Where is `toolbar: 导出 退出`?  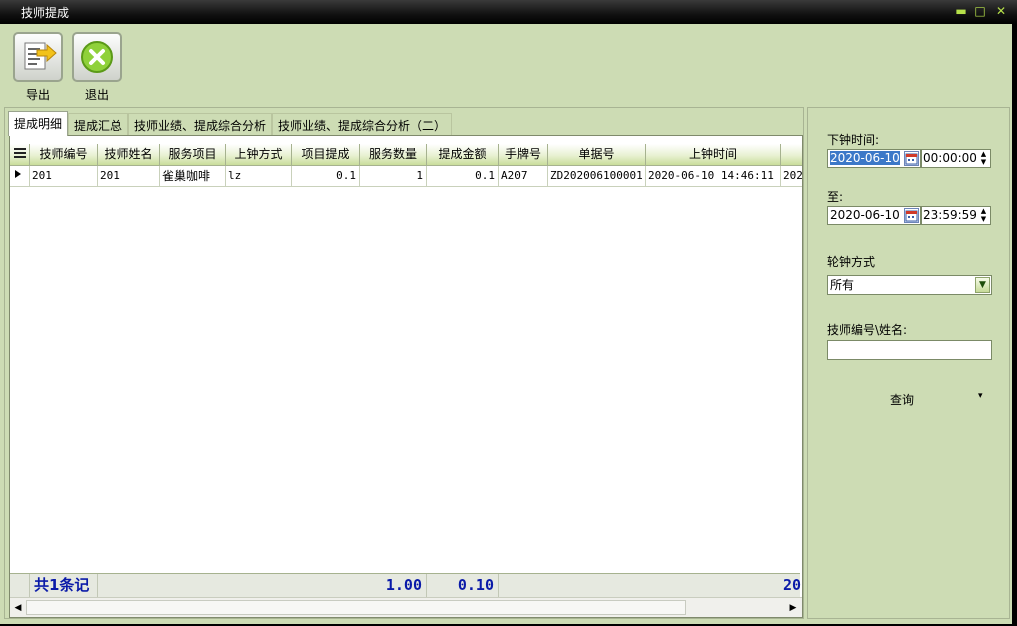 toolbar: 导出 退出 is located at coordinates (506, 64).